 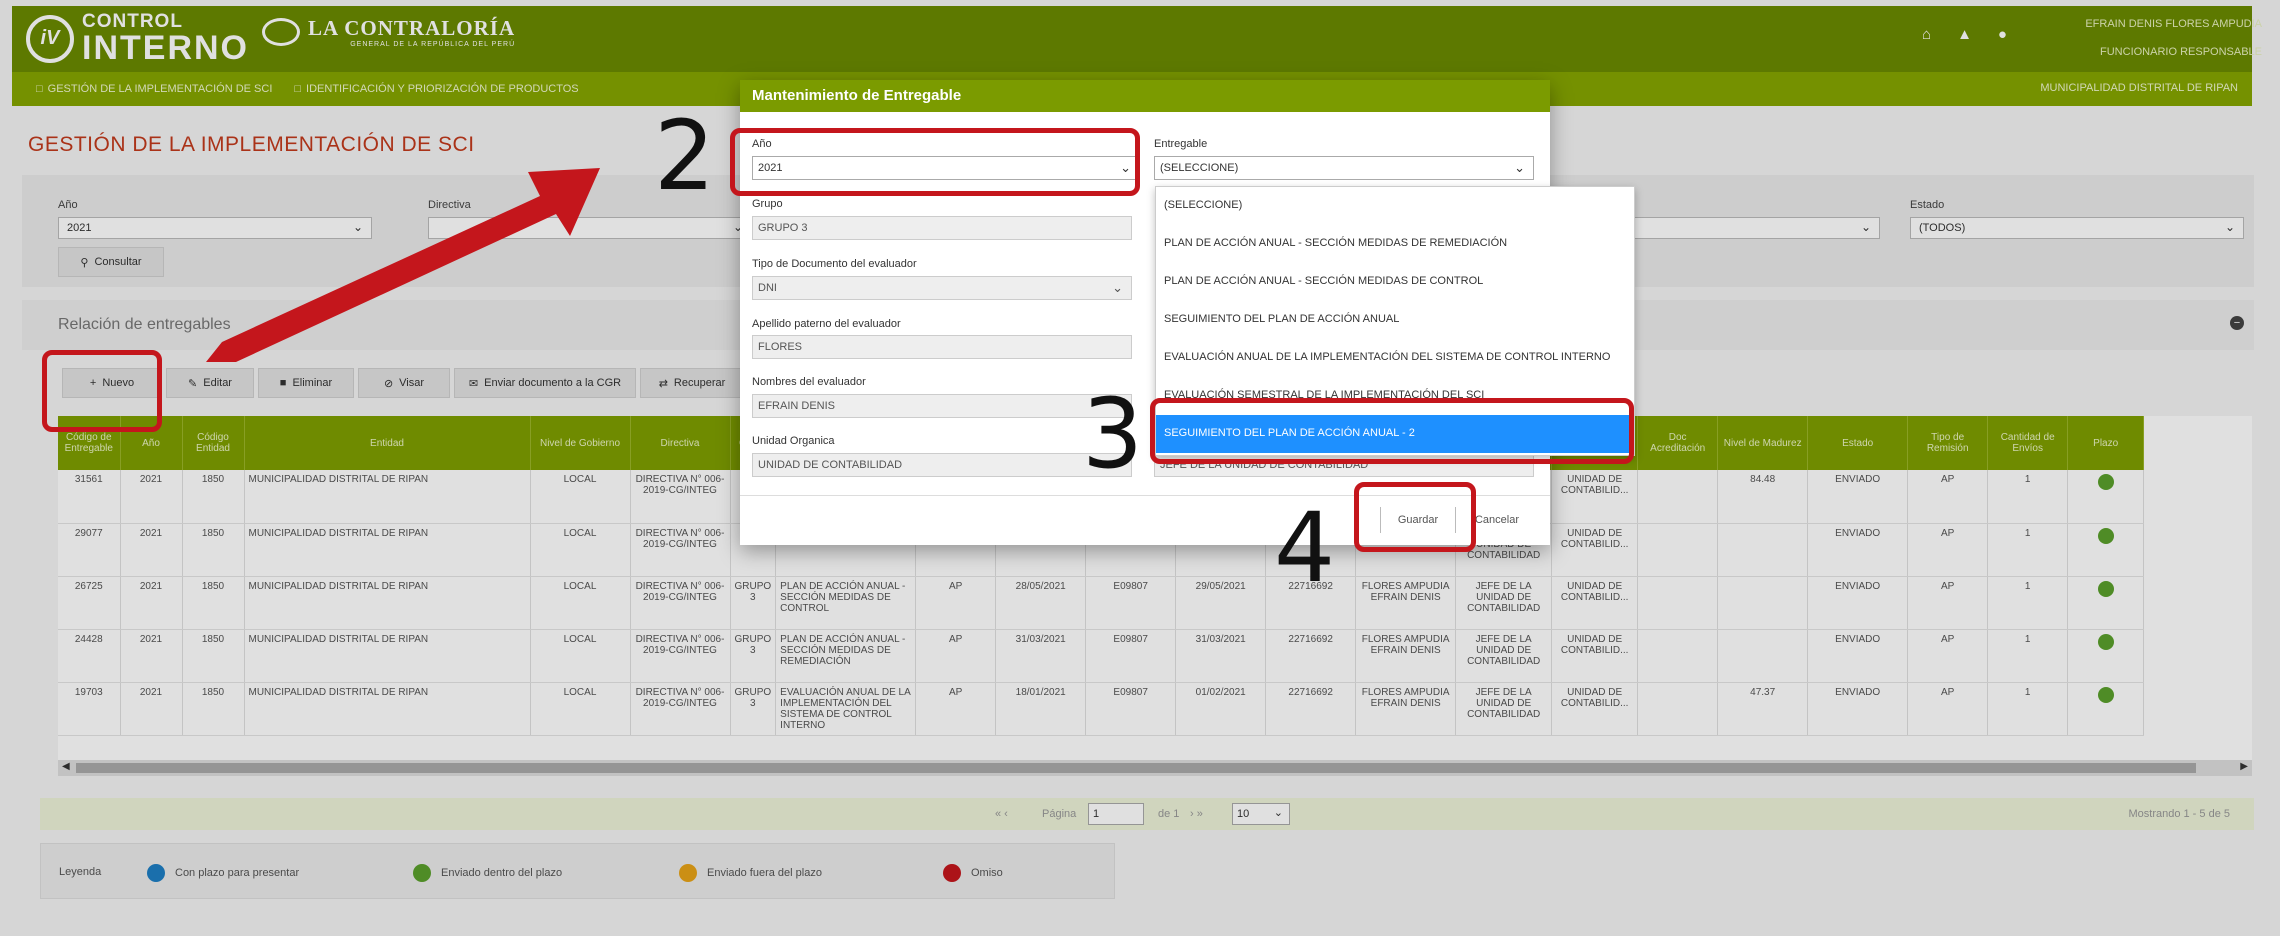 What do you see at coordinates (685, 156) in the screenshot?
I see `step-2-label: 2` at bounding box center [685, 156].